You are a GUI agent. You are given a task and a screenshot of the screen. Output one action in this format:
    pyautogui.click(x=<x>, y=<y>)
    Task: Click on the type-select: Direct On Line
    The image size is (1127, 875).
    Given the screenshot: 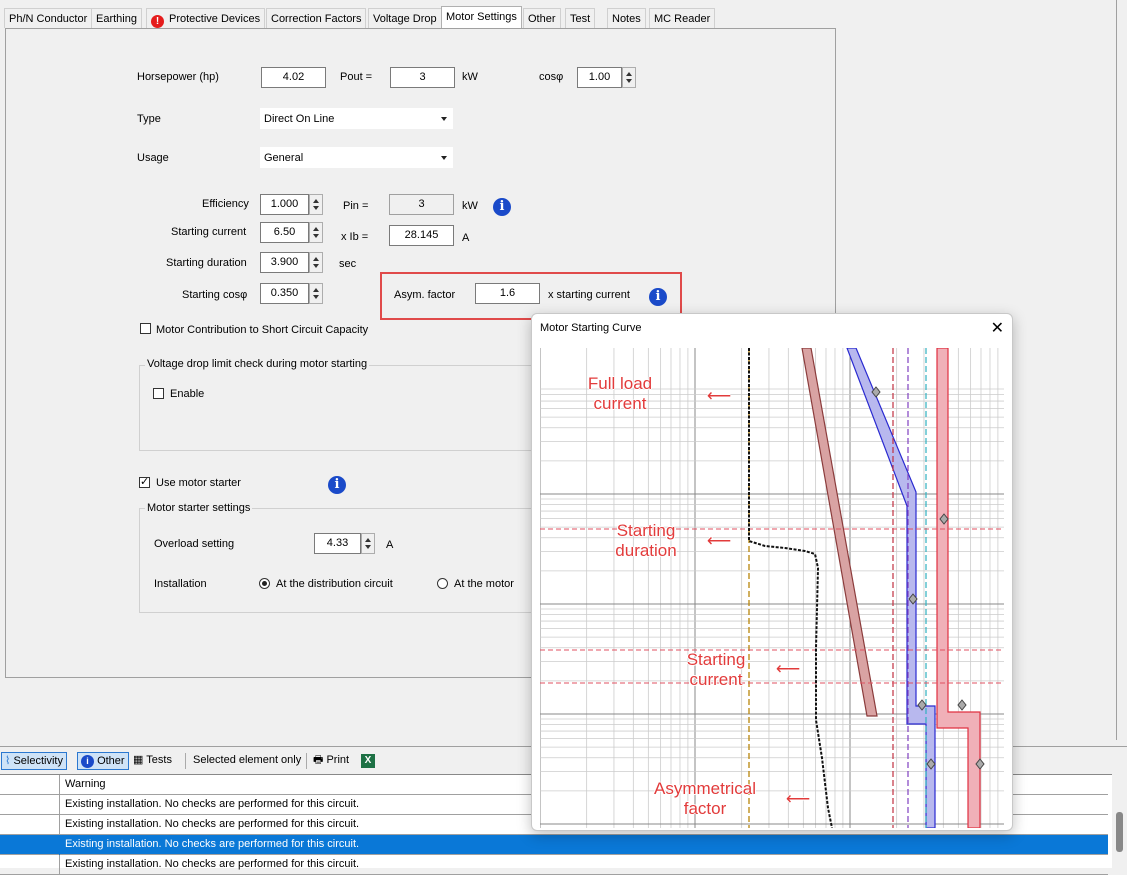 What is the action you would take?
    pyautogui.click(x=356, y=118)
    